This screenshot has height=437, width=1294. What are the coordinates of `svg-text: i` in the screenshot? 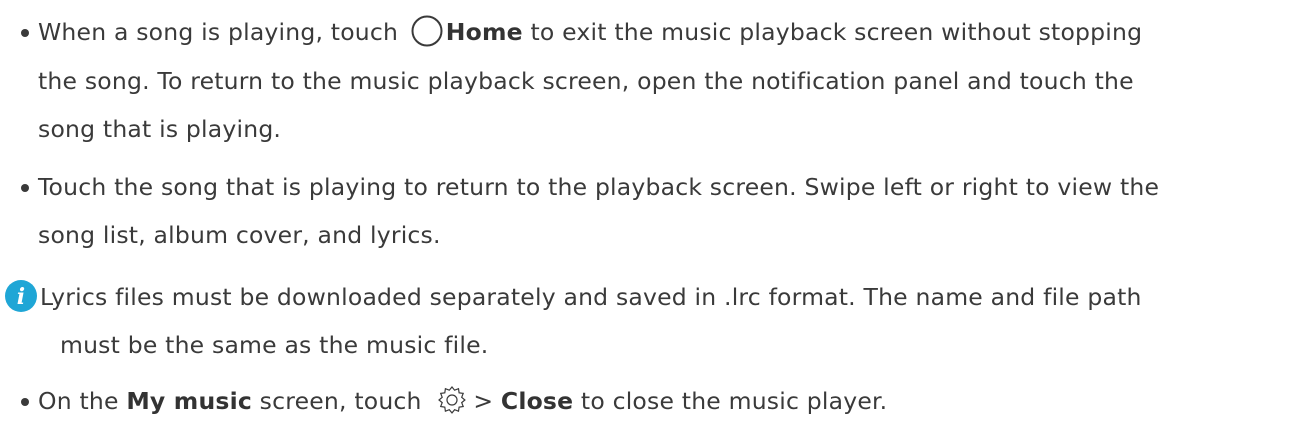 It's located at (21, 297).